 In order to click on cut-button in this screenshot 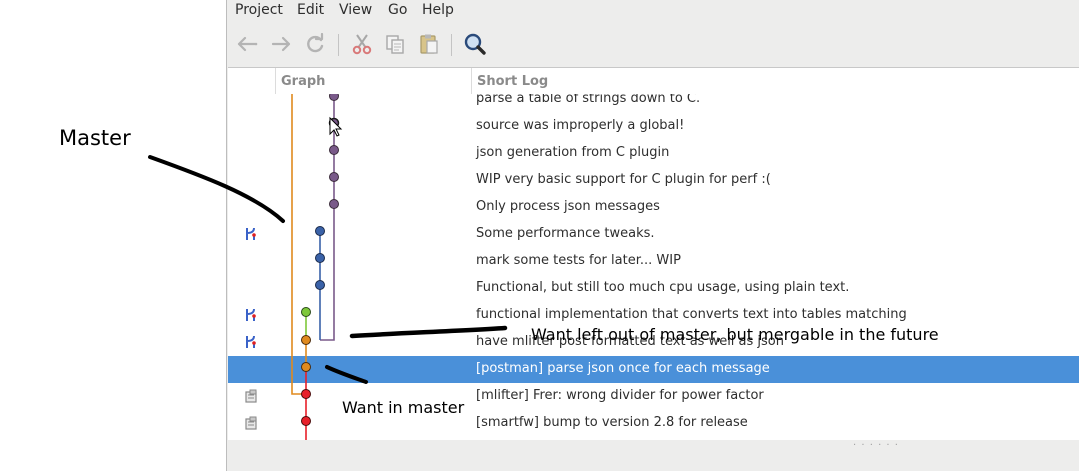, I will do `click(362, 44)`.